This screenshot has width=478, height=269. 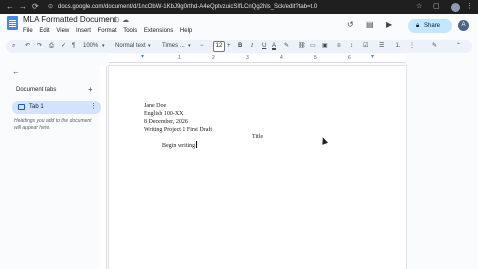 What do you see at coordinates (351, 46) in the screenshot?
I see `line-spacing-icon: ↕` at bounding box center [351, 46].